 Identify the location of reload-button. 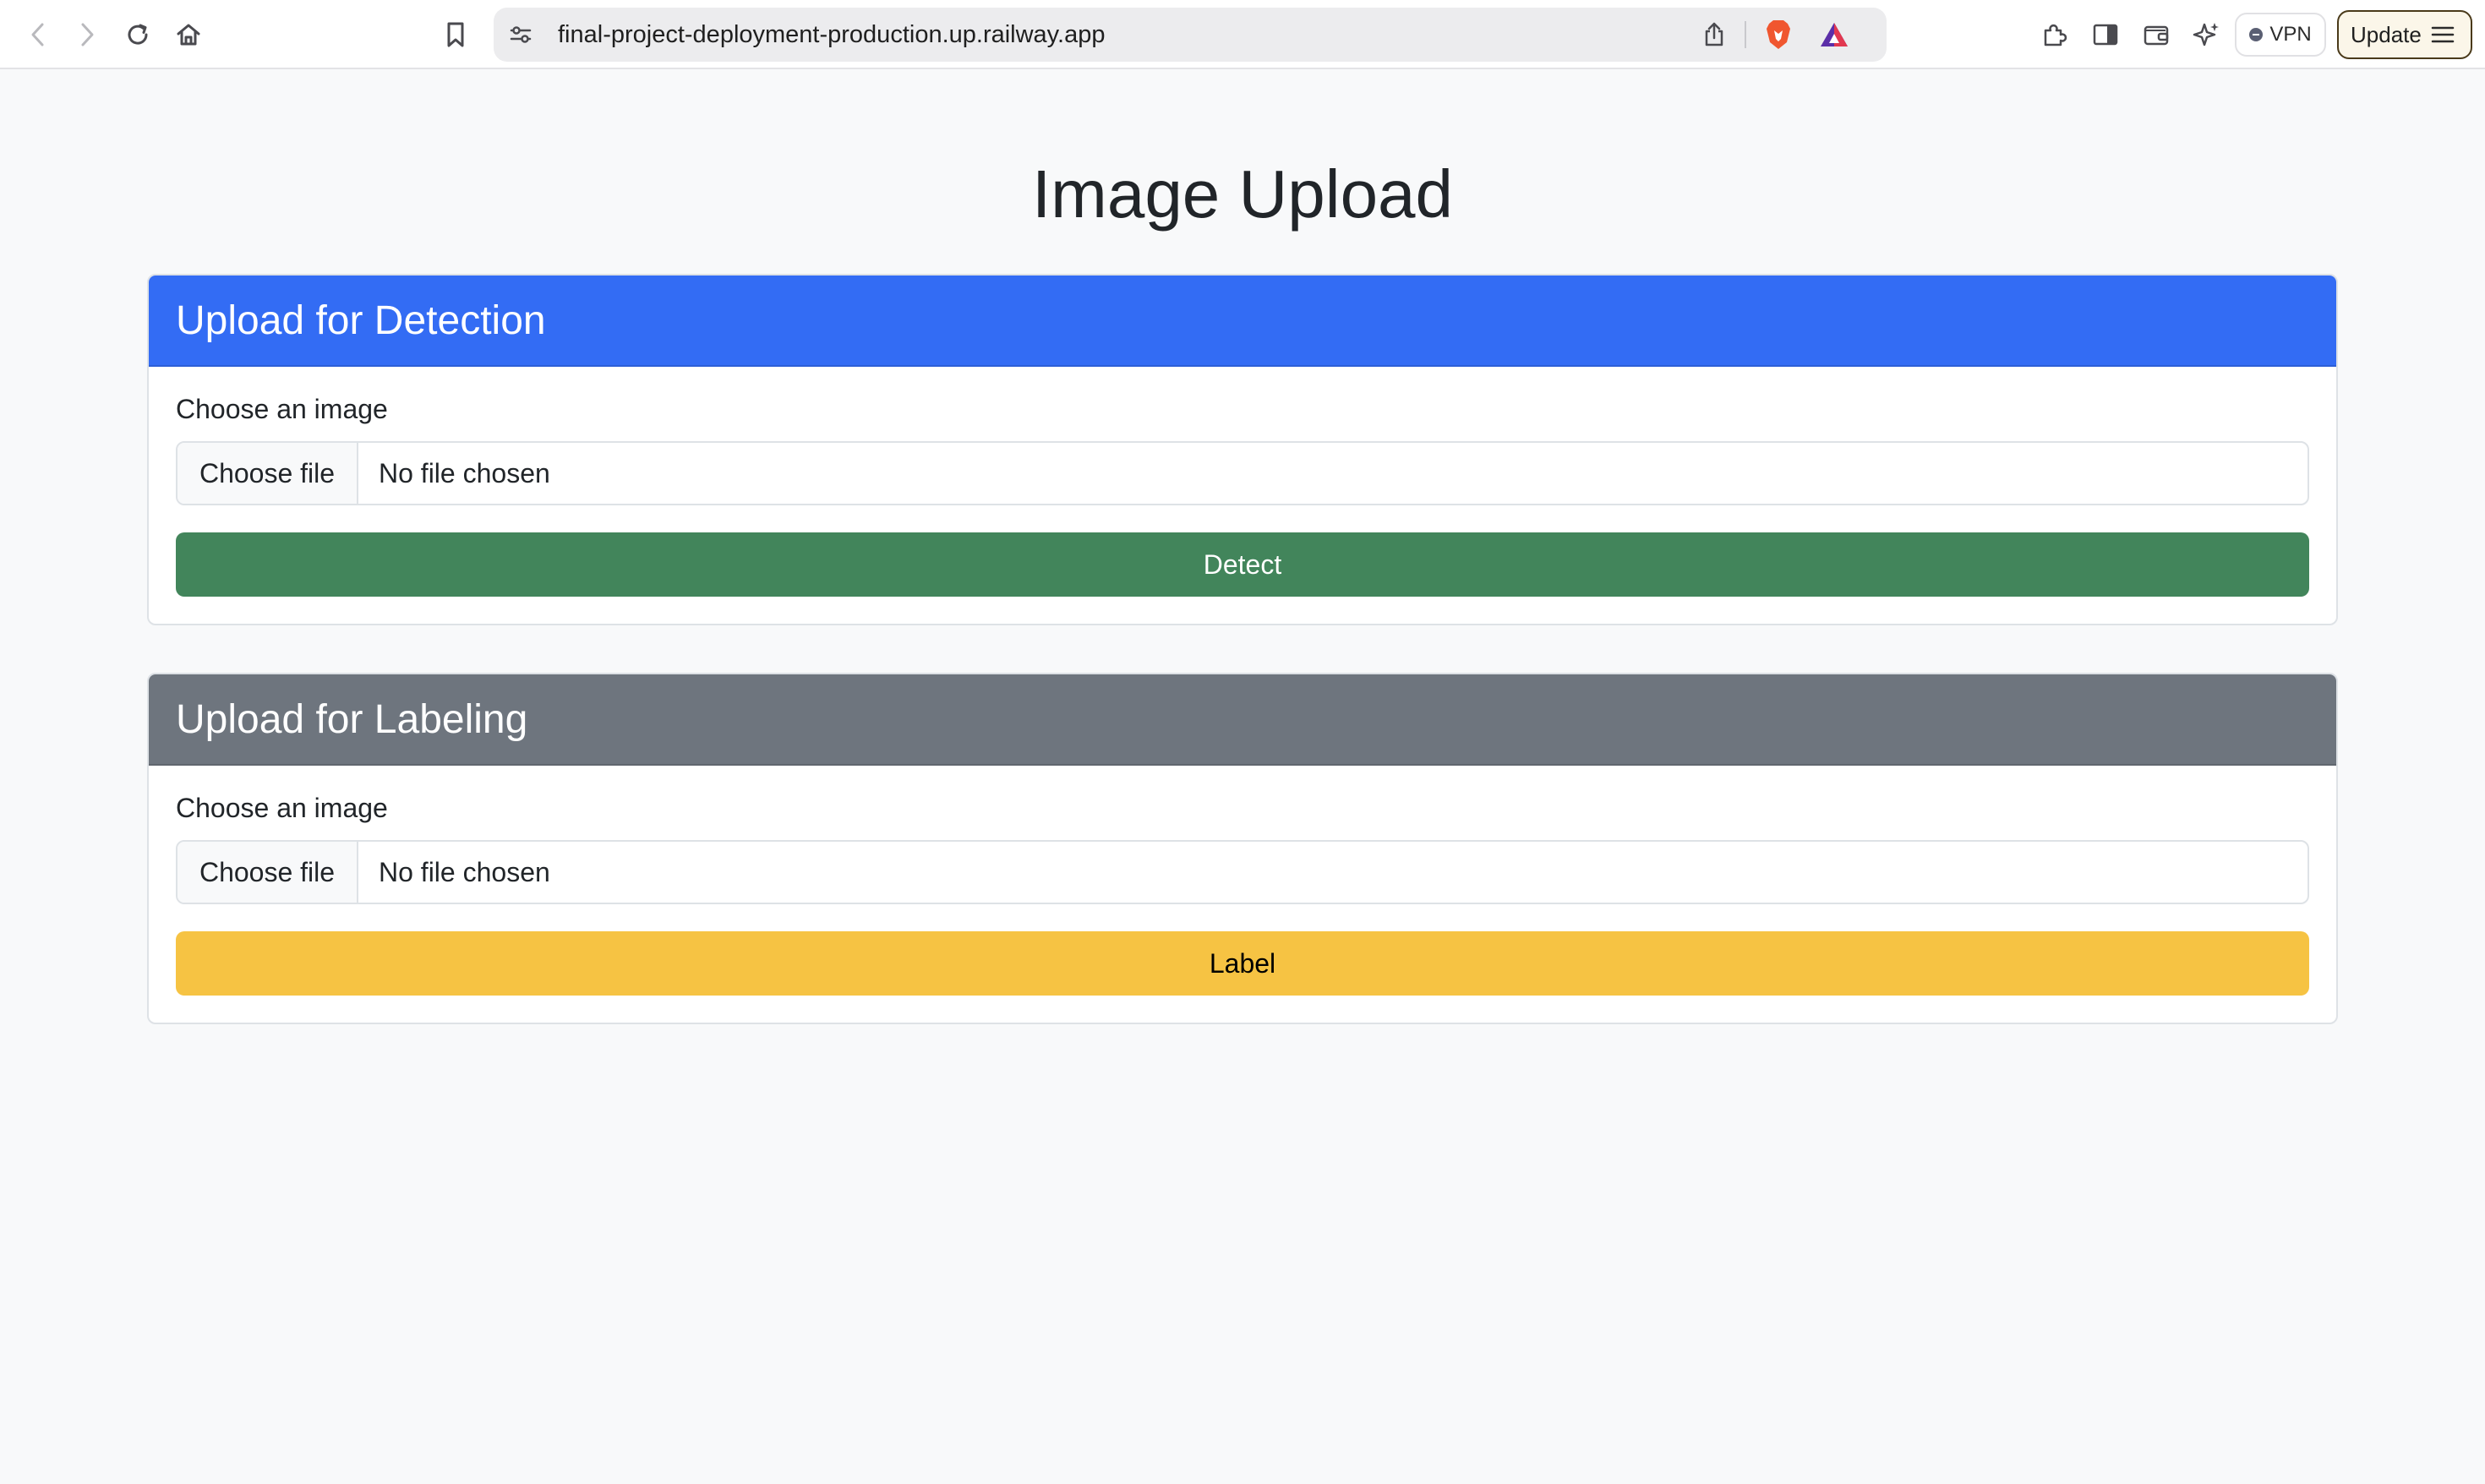
(138, 35).